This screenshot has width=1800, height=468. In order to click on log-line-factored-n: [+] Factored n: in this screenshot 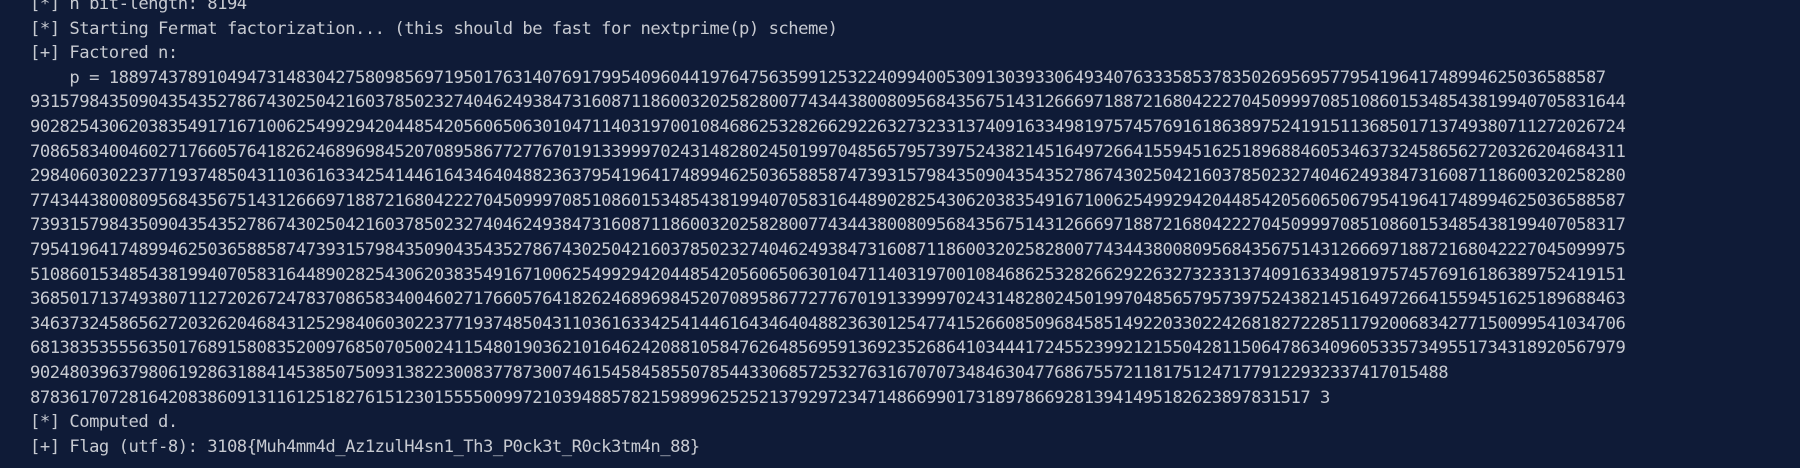, I will do `click(104, 53)`.